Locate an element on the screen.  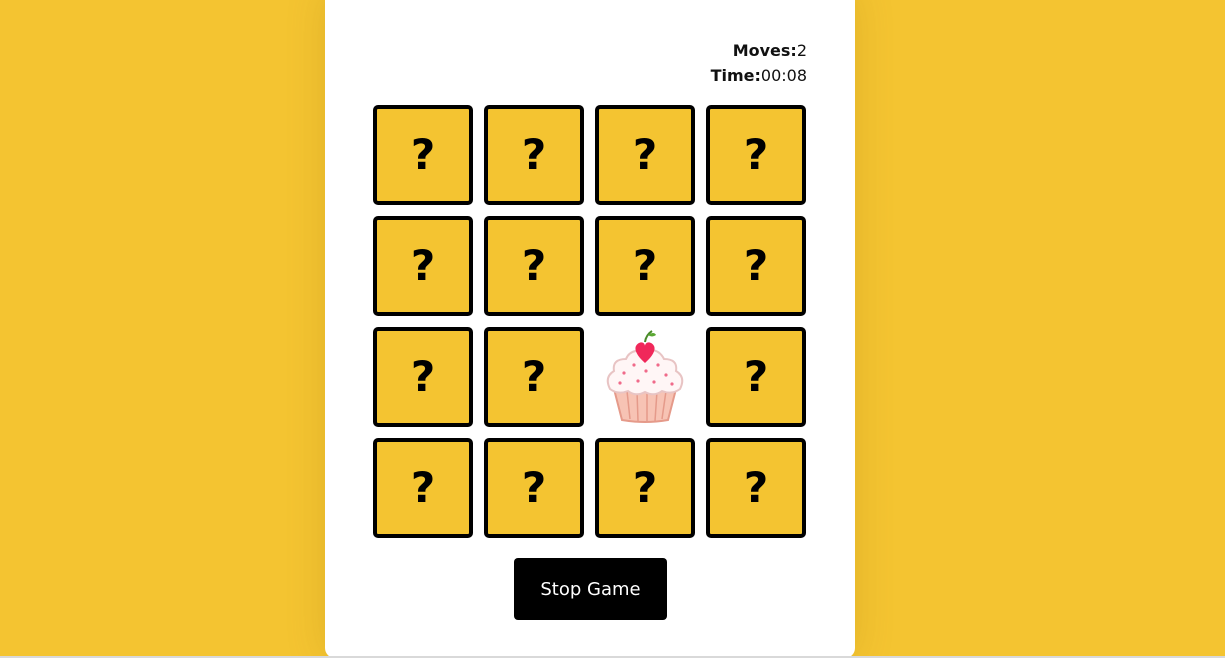
card-15: ? is located at coordinates (645, 488).